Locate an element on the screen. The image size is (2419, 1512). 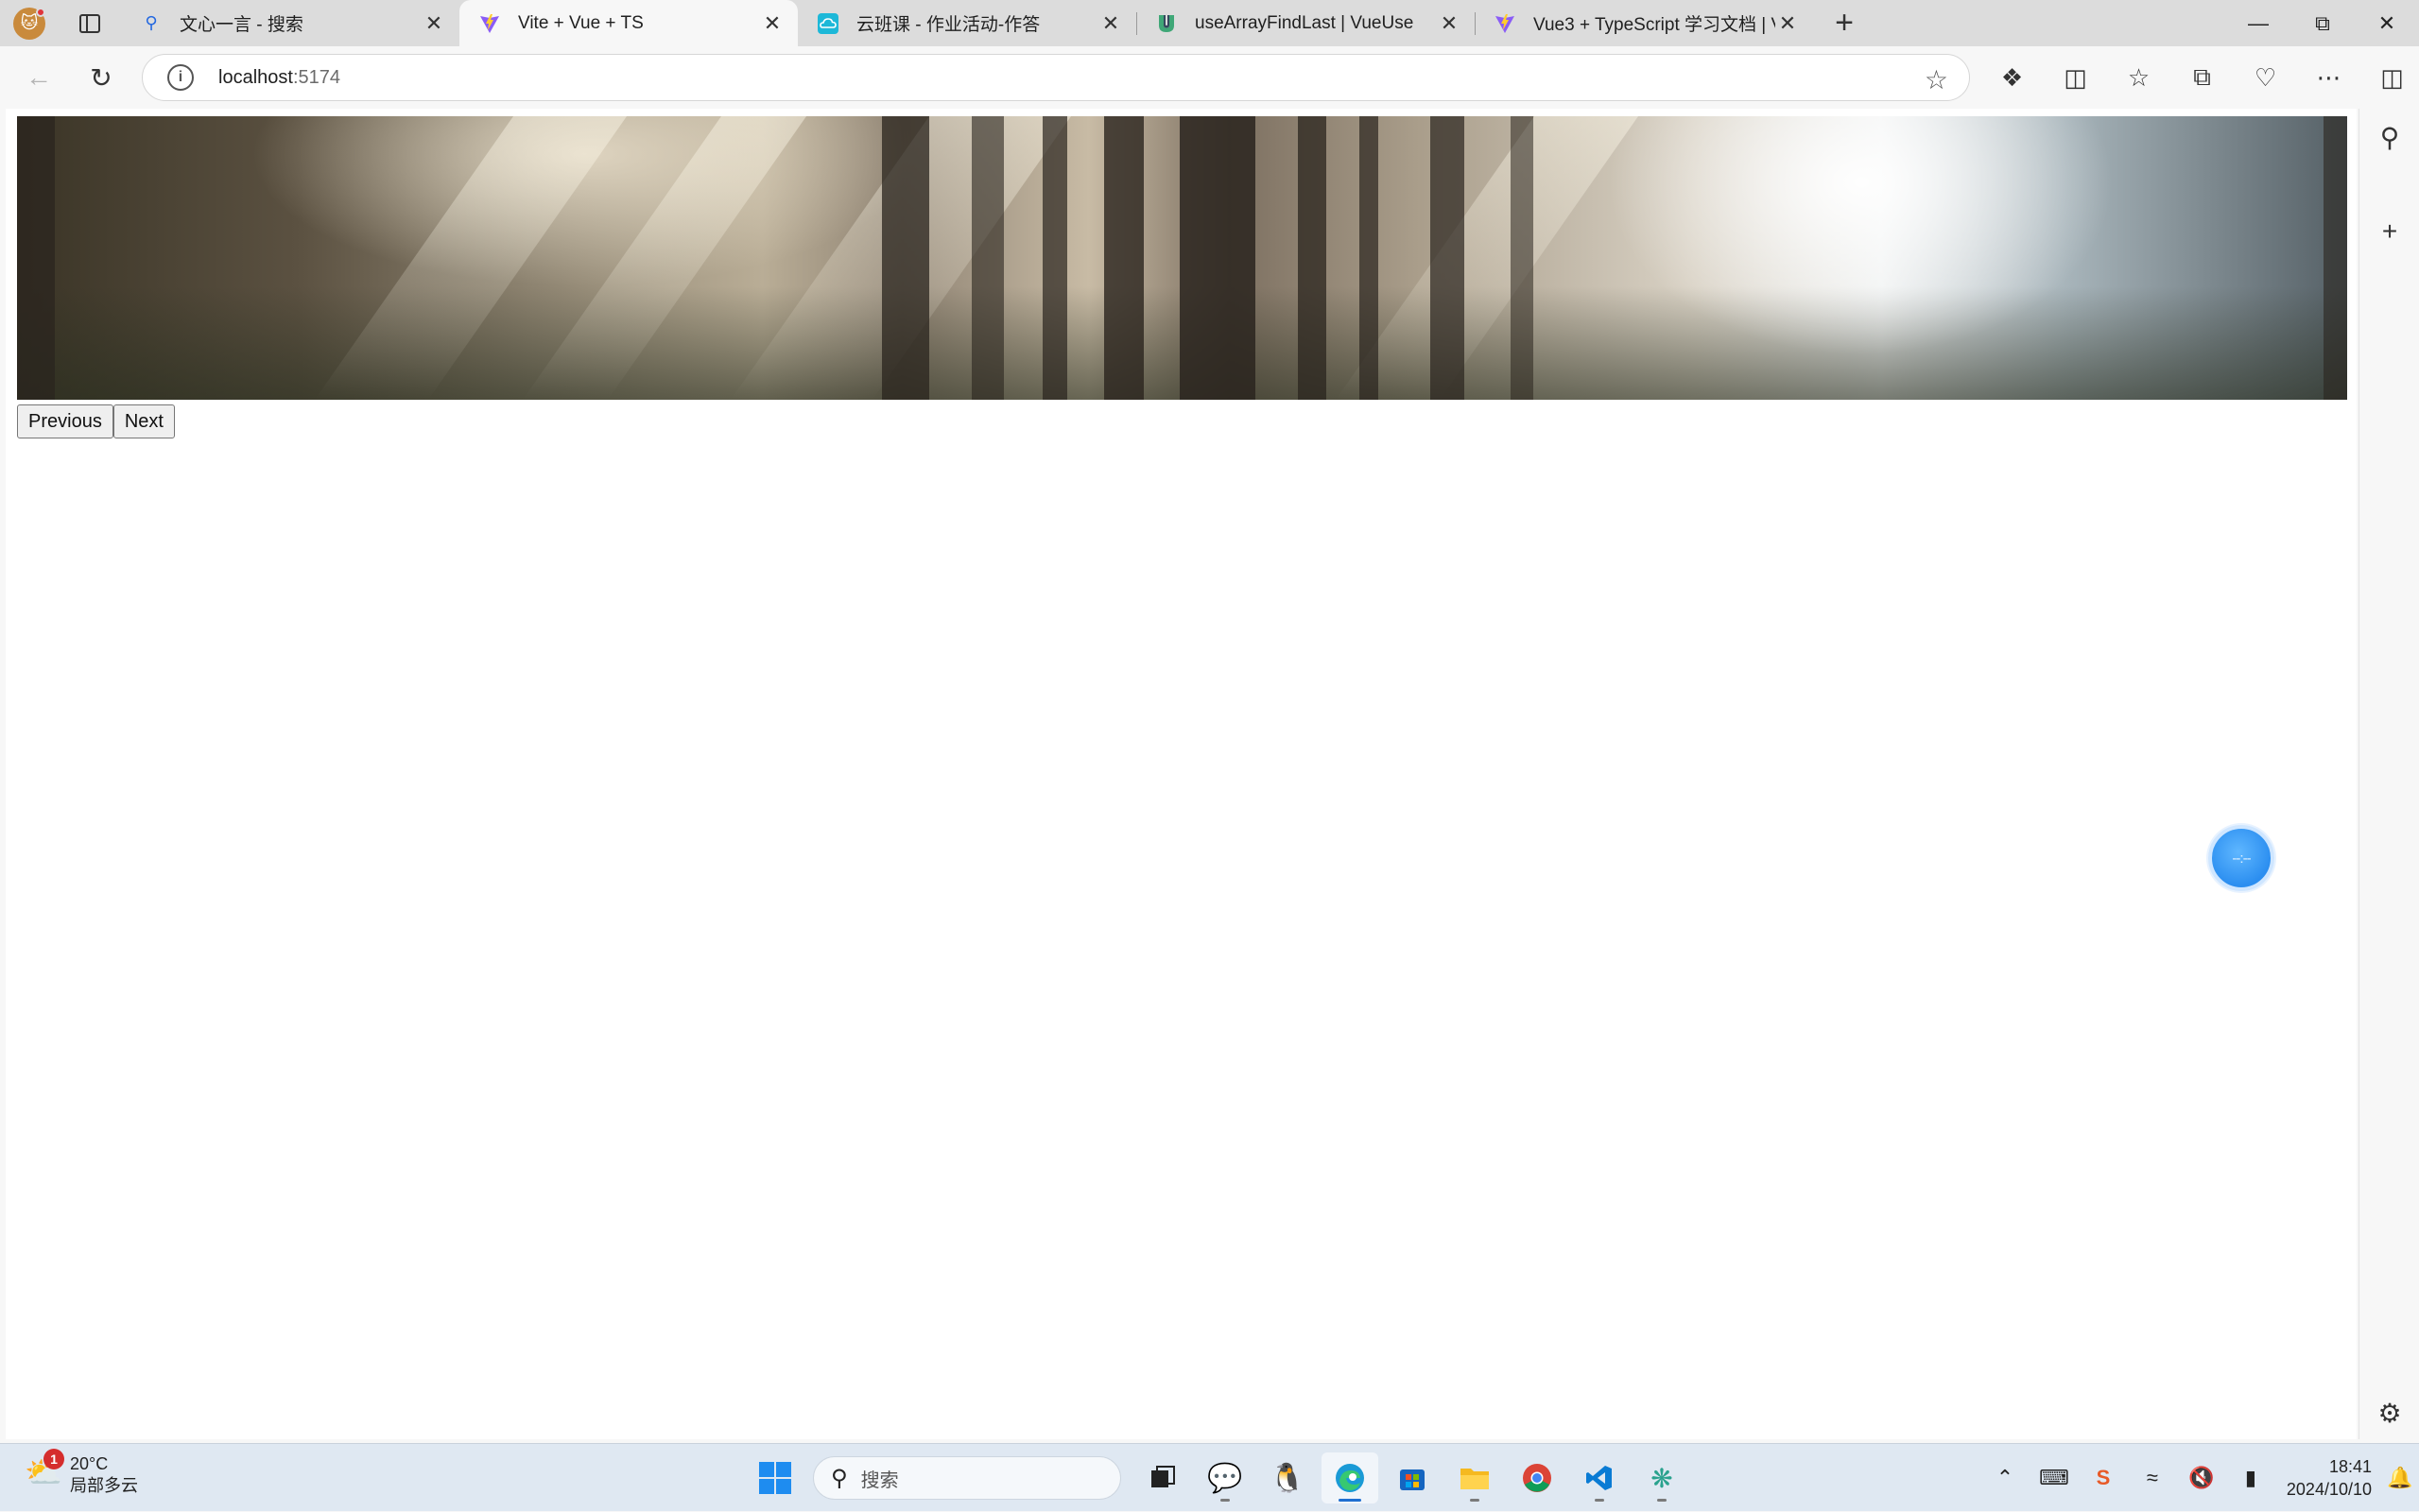
tab-actions-button is located at coordinates (90, 23).